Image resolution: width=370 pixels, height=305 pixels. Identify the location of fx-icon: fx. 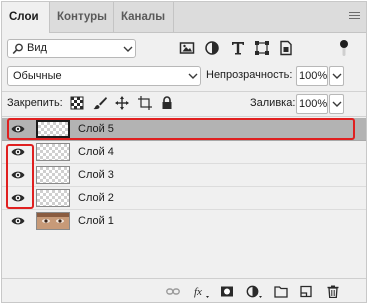
(201, 291).